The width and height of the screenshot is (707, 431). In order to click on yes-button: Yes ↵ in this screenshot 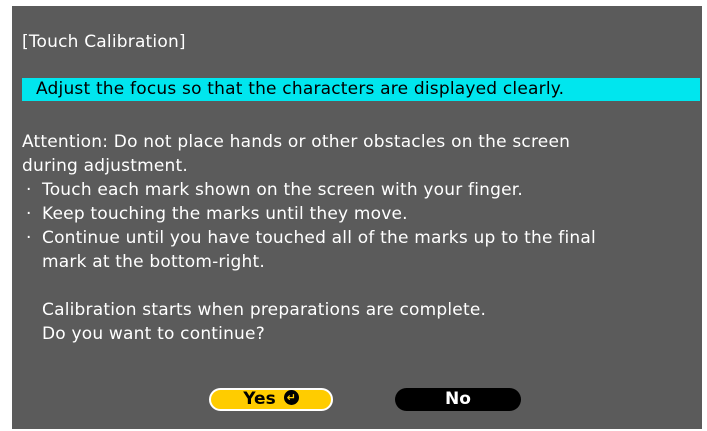, I will do `click(271, 399)`.